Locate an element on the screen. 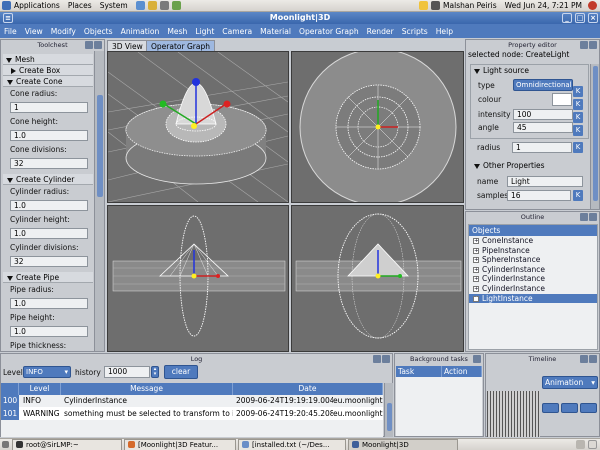 Image resolution: width=600 pixels, height=450 pixels. keyframe-intensity-button: K is located at coordinates (578, 117).